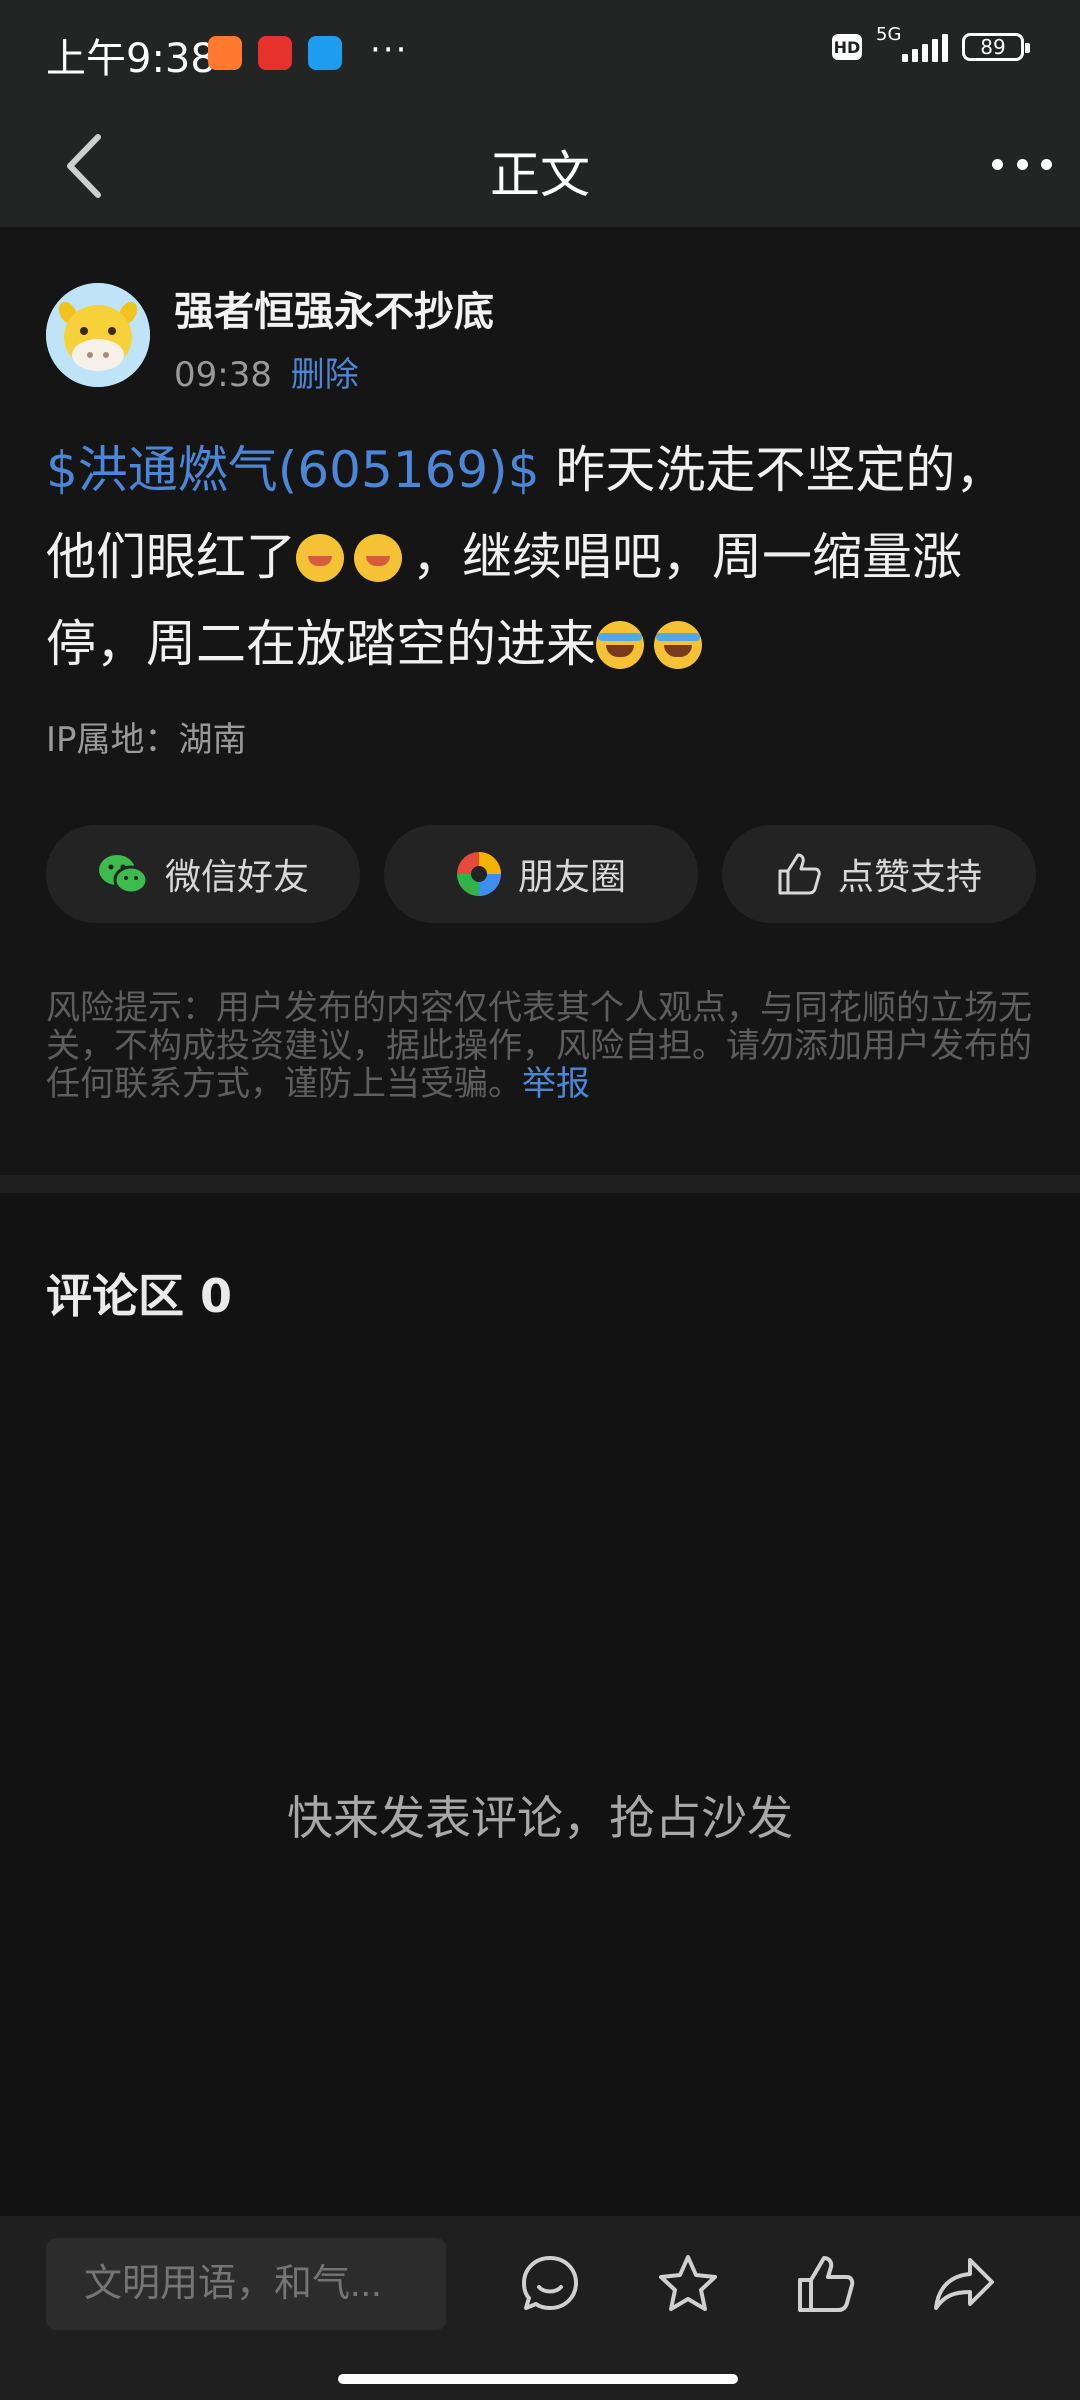 This screenshot has width=1080, height=2400. I want to click on avatar, so click(98, 335).